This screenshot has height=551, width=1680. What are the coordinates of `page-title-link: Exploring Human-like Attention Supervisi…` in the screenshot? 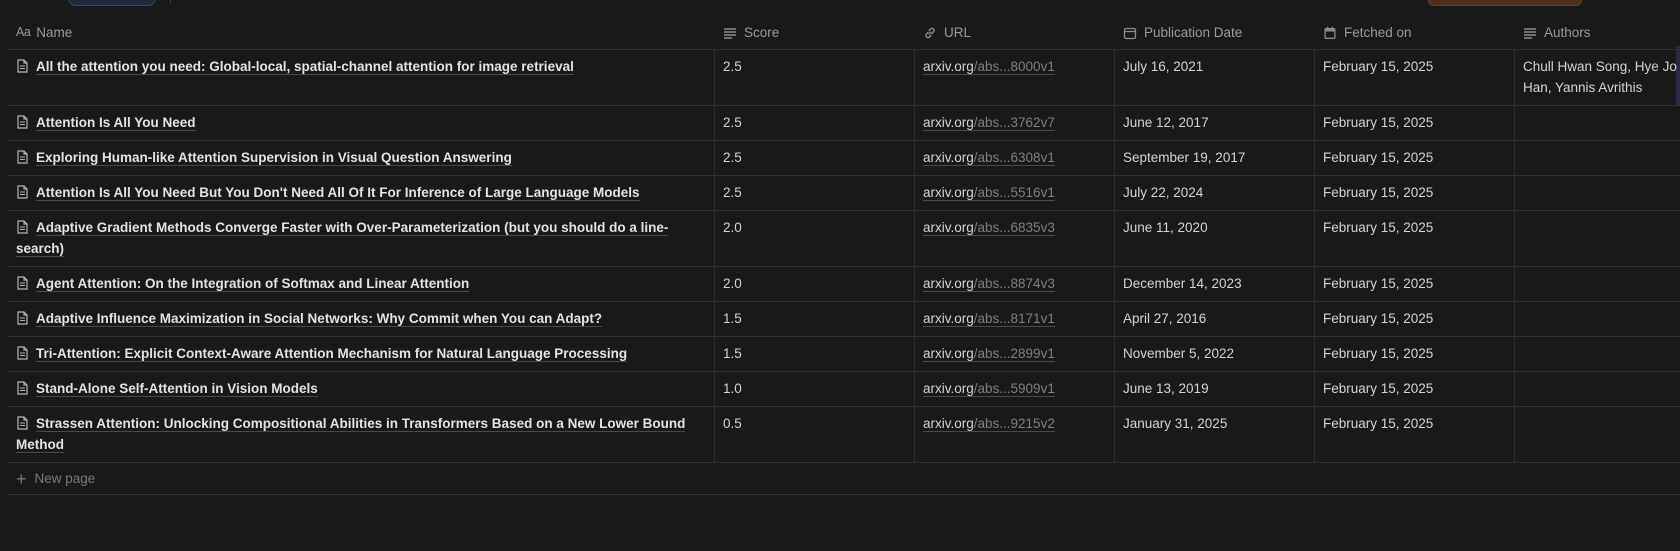 It's located at (274, 158).